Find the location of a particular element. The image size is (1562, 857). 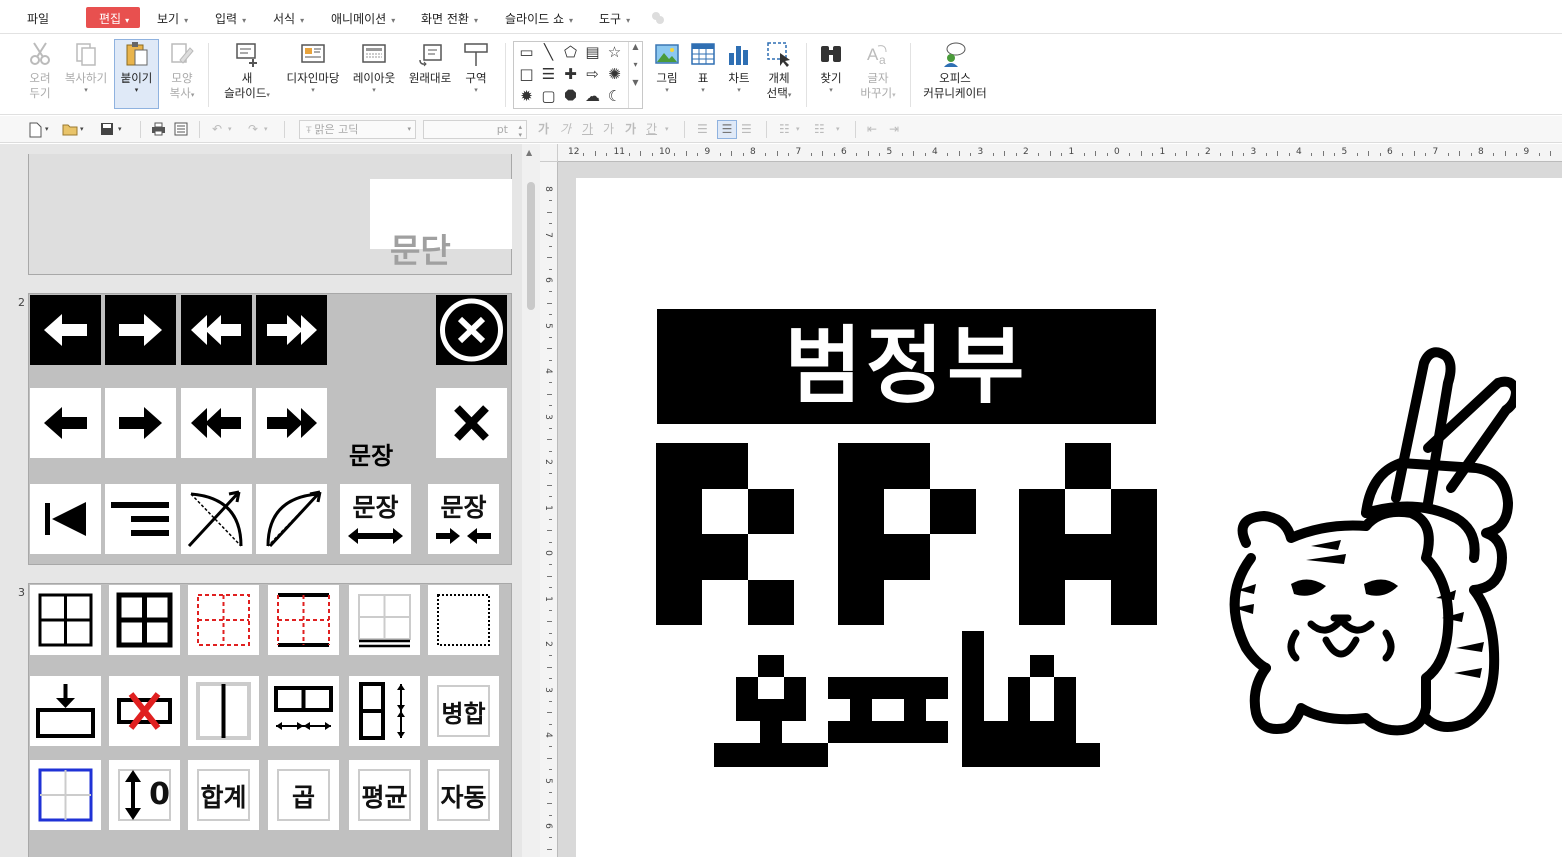

number-list-icon: ☷ is located at coordinates (819, 129).